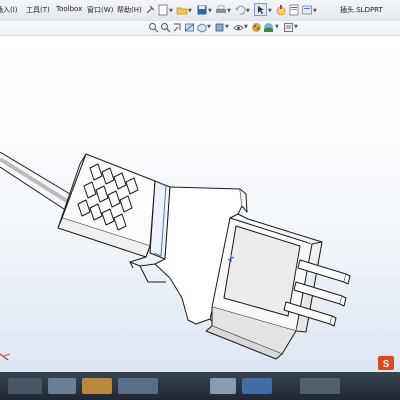 The image size is (400, 400). Describe the element at coordinates (163, 10) in the screenshot. I see `new-document-icon` at that location.